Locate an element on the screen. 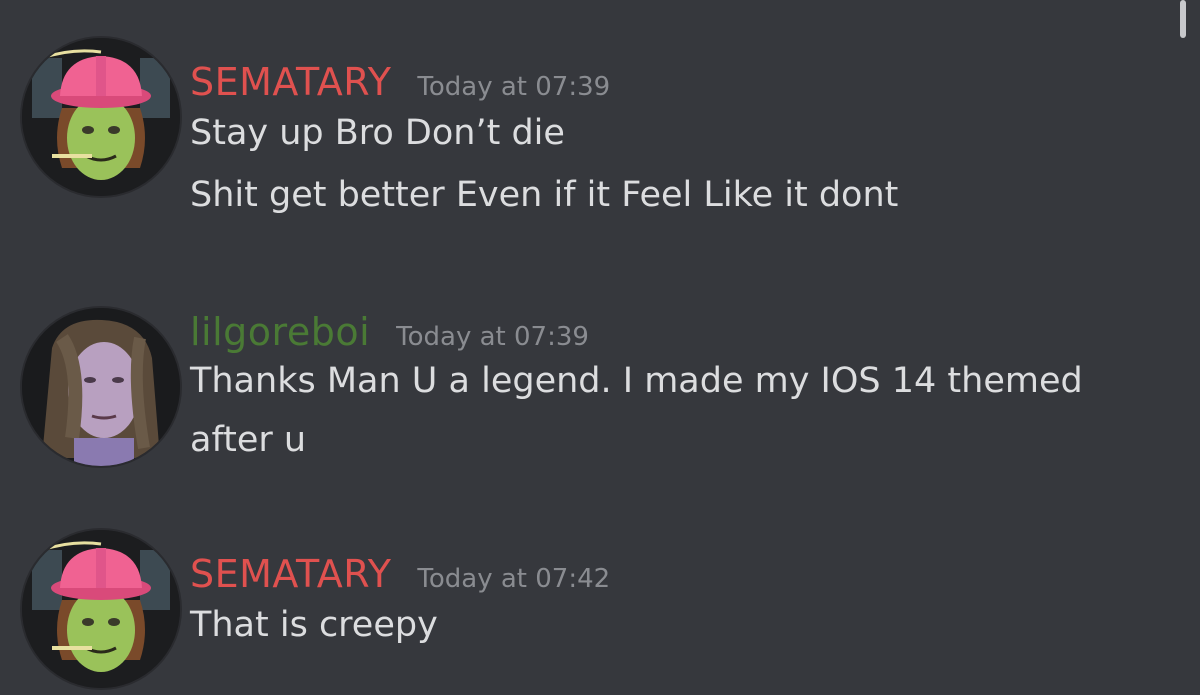 The height and width of the screenshot is (695, 1200). username: lilgoreboi is located at coordinates (280, 332).